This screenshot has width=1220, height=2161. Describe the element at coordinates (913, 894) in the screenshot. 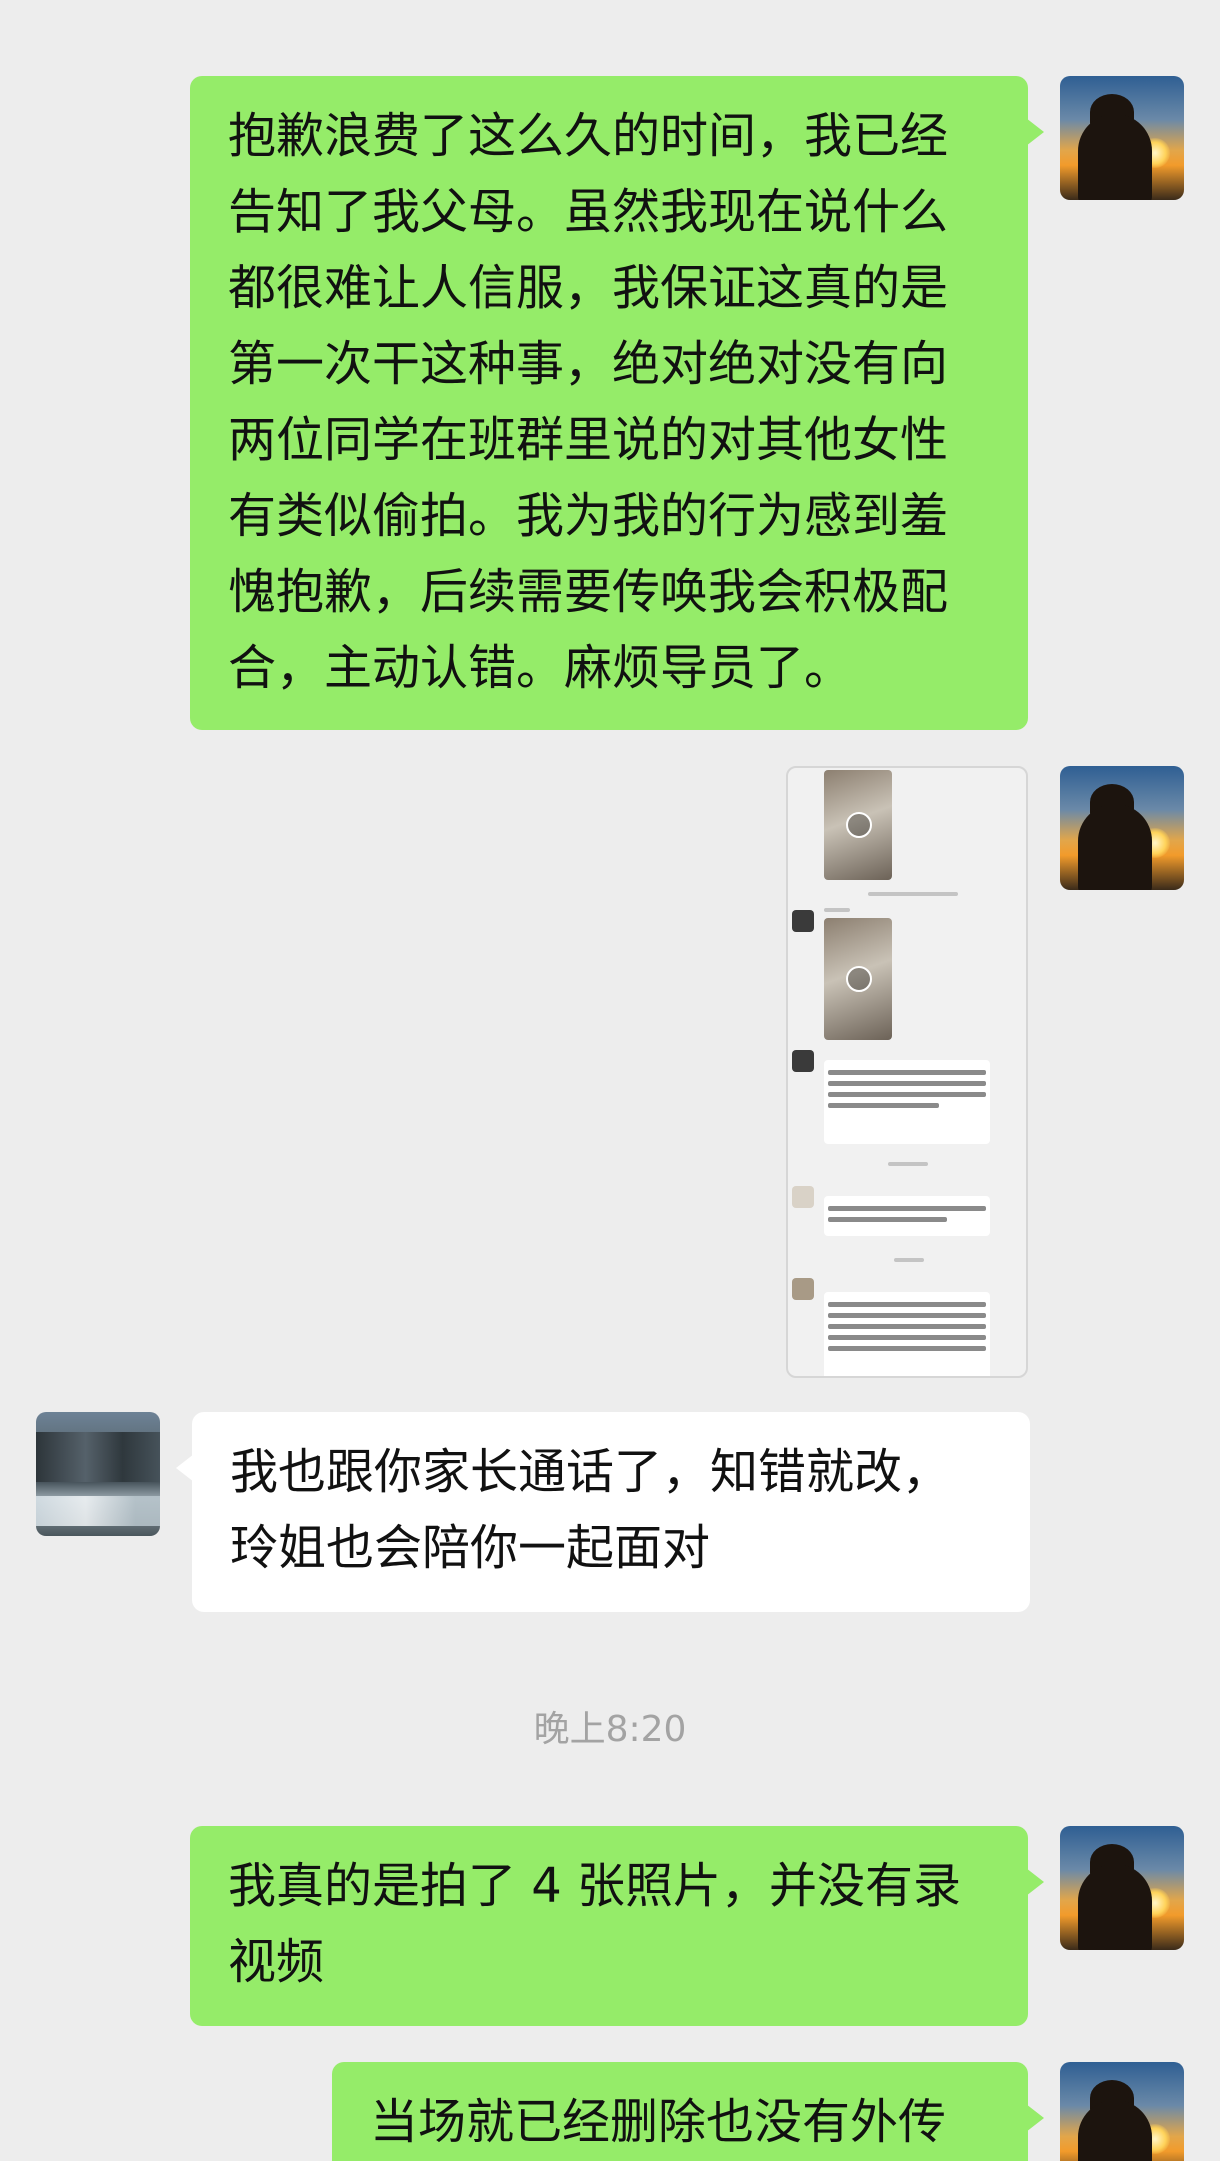

I see `system-text` at that location.